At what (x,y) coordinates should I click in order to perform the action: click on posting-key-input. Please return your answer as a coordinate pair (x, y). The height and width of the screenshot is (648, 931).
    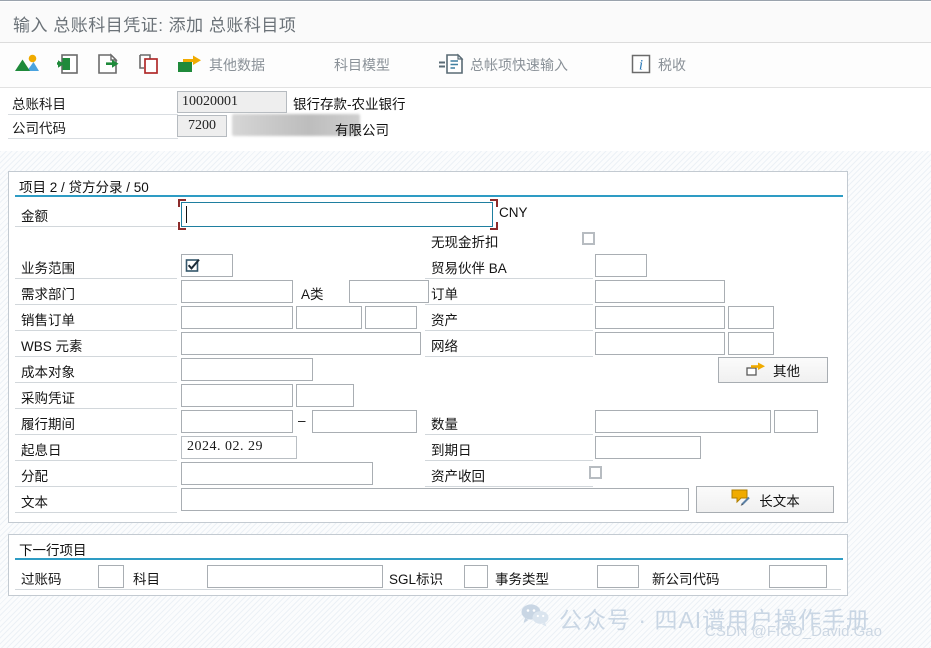
    Looking at the image, I should click on (111, 576).